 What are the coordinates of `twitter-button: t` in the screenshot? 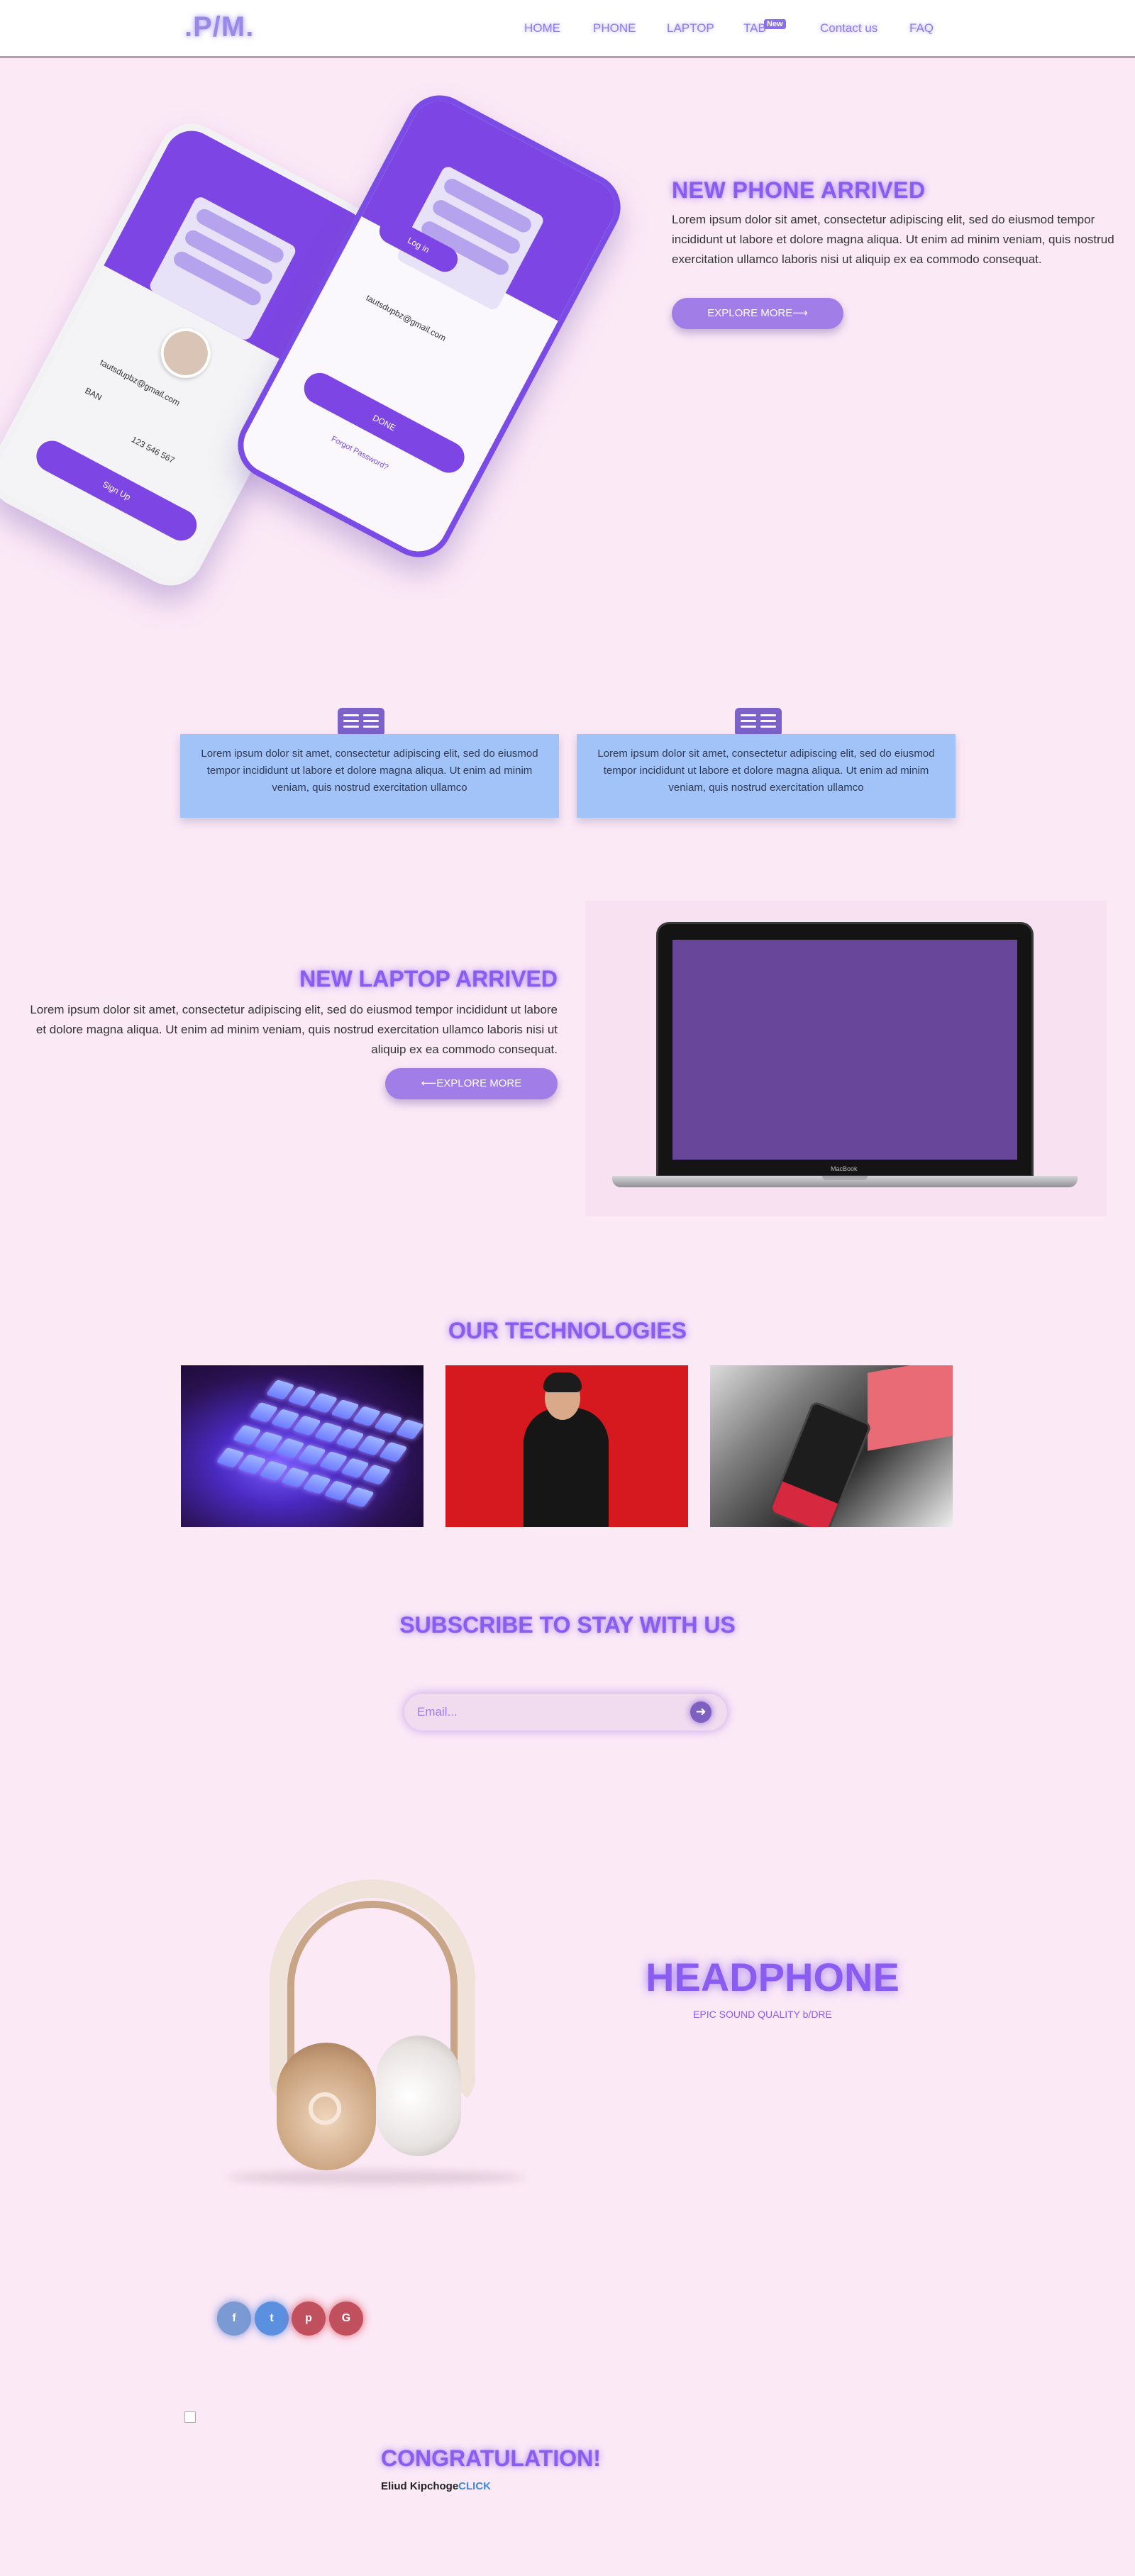 It's located at (272, 2319).